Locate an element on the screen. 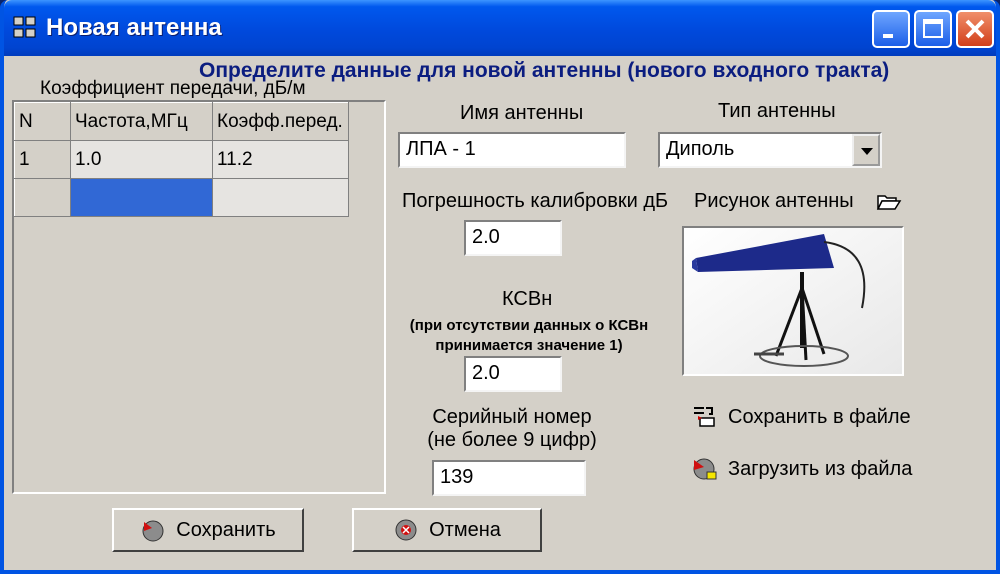 The height and width of the screenshot is (574, 1000). table-row: 1 1.0 11.2 is located at coordinates (181, 159).